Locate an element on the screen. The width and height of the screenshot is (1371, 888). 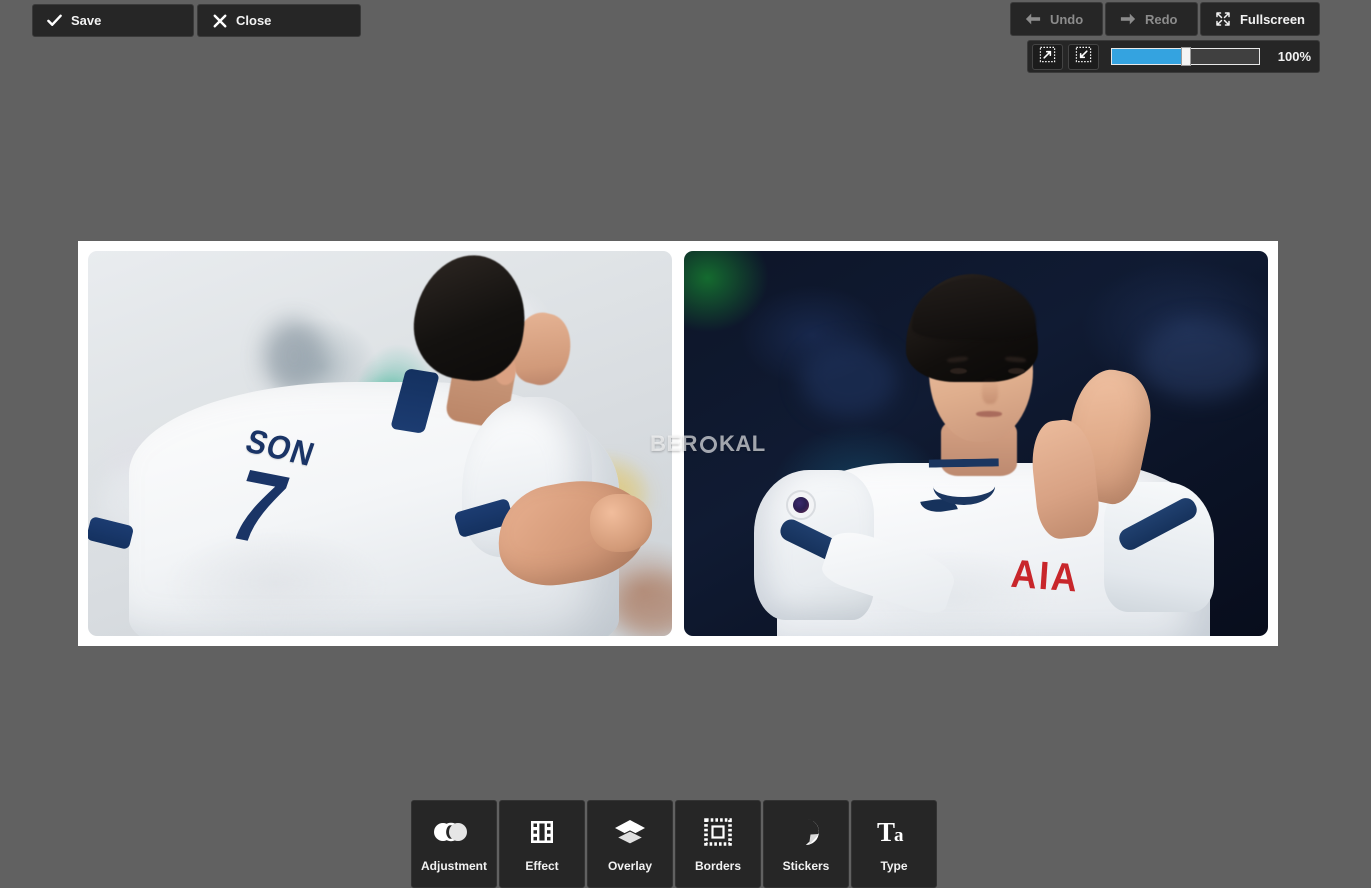
tool-stickers-label: Stickers is located at coordinates (806, 865).